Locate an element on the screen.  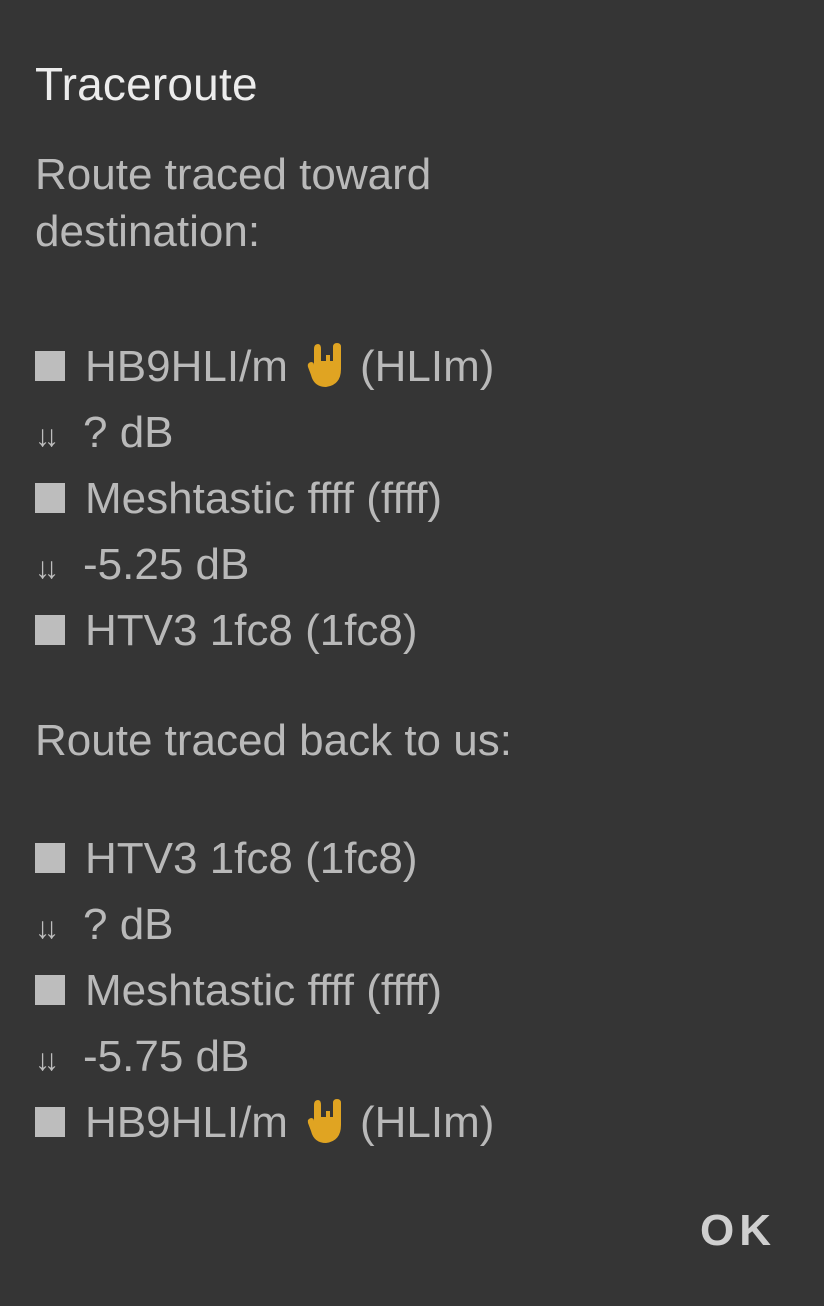
toward-heading: Route traced toward destination: is located at coordinates (233, 203).